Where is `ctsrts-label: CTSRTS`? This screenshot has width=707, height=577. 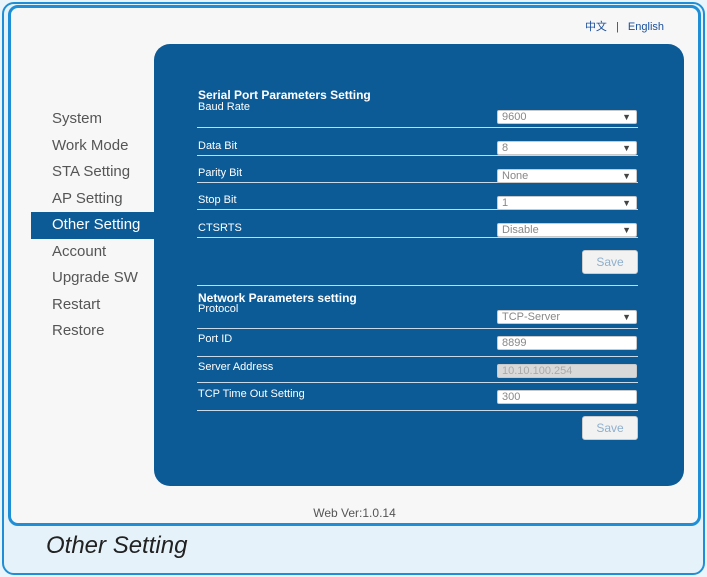
ctsrts-label: CTSRTS is located at coordinates (220, 228).